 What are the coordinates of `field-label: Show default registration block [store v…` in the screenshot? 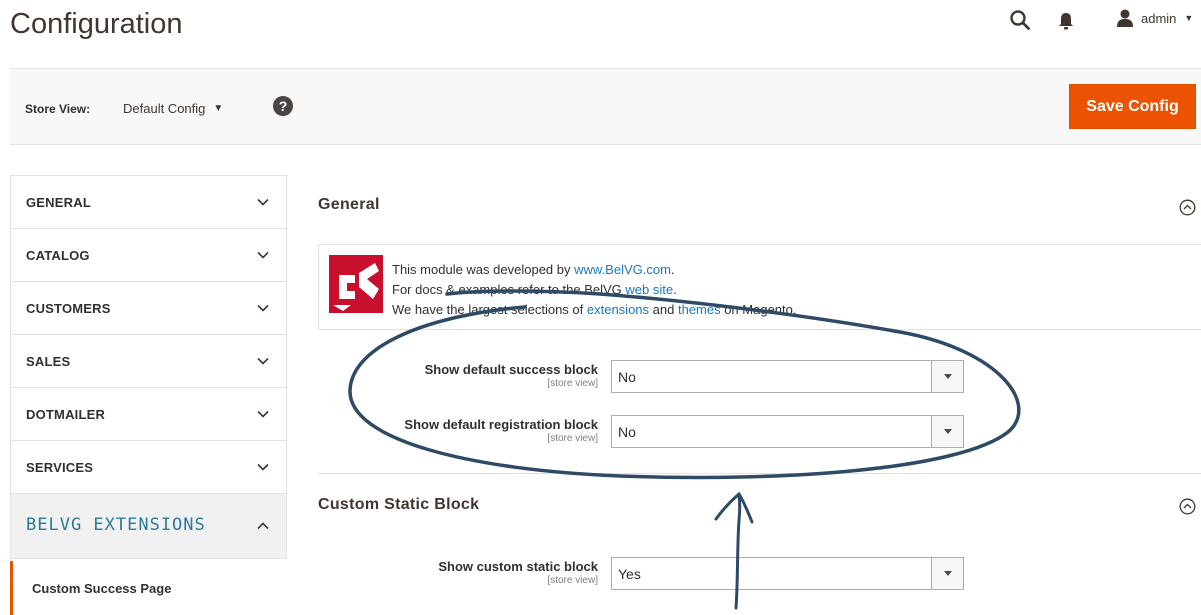 It's located at (501, 430).